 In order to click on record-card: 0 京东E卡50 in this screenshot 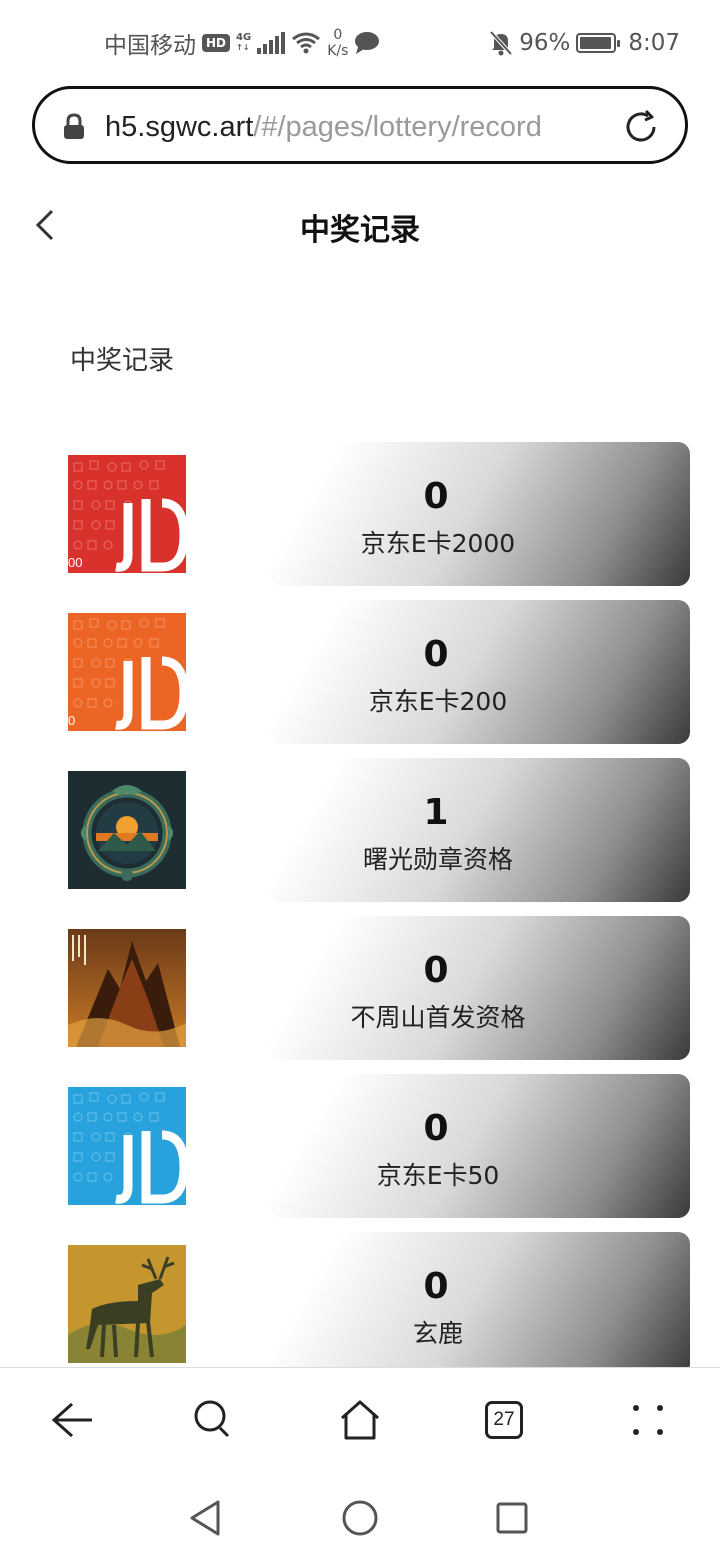, I will do `click(480, 1146)`.